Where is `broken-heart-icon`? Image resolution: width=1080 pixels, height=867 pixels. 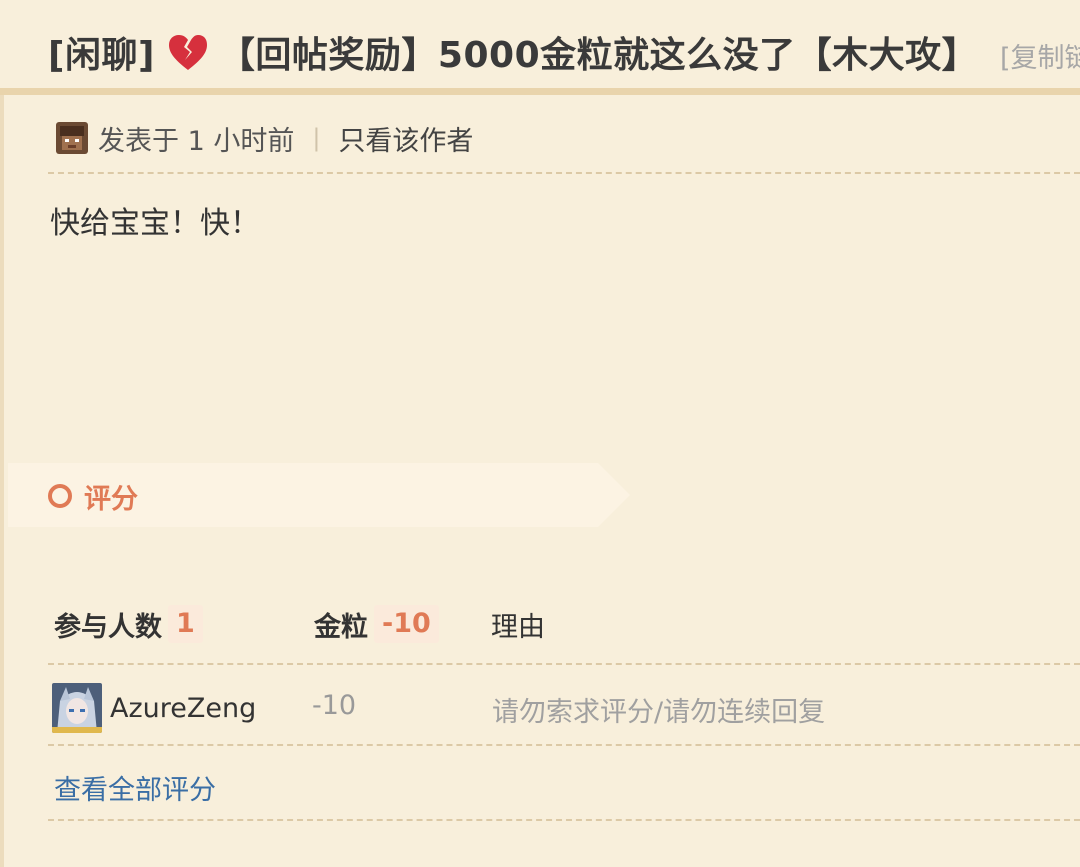
broken-heart-icon is located at coordinates (188, 52).